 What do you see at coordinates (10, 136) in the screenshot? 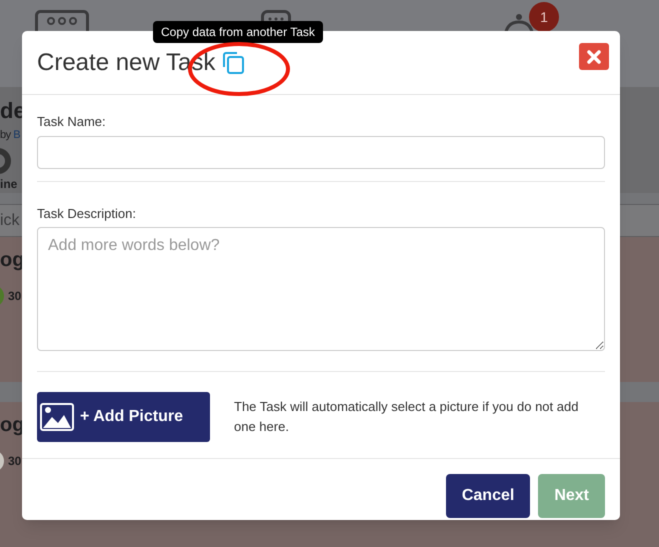
I see `byline: by B` at bounding box center [10, 136].